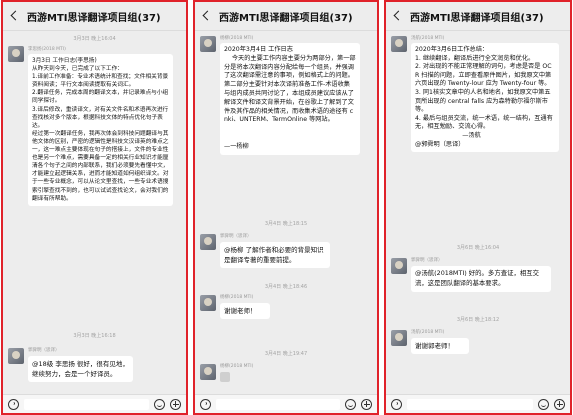  Describe the element at coordinates (94, 39) in the screenshot. I see `timestamp: 3月3日 晚上16:04` at that location.